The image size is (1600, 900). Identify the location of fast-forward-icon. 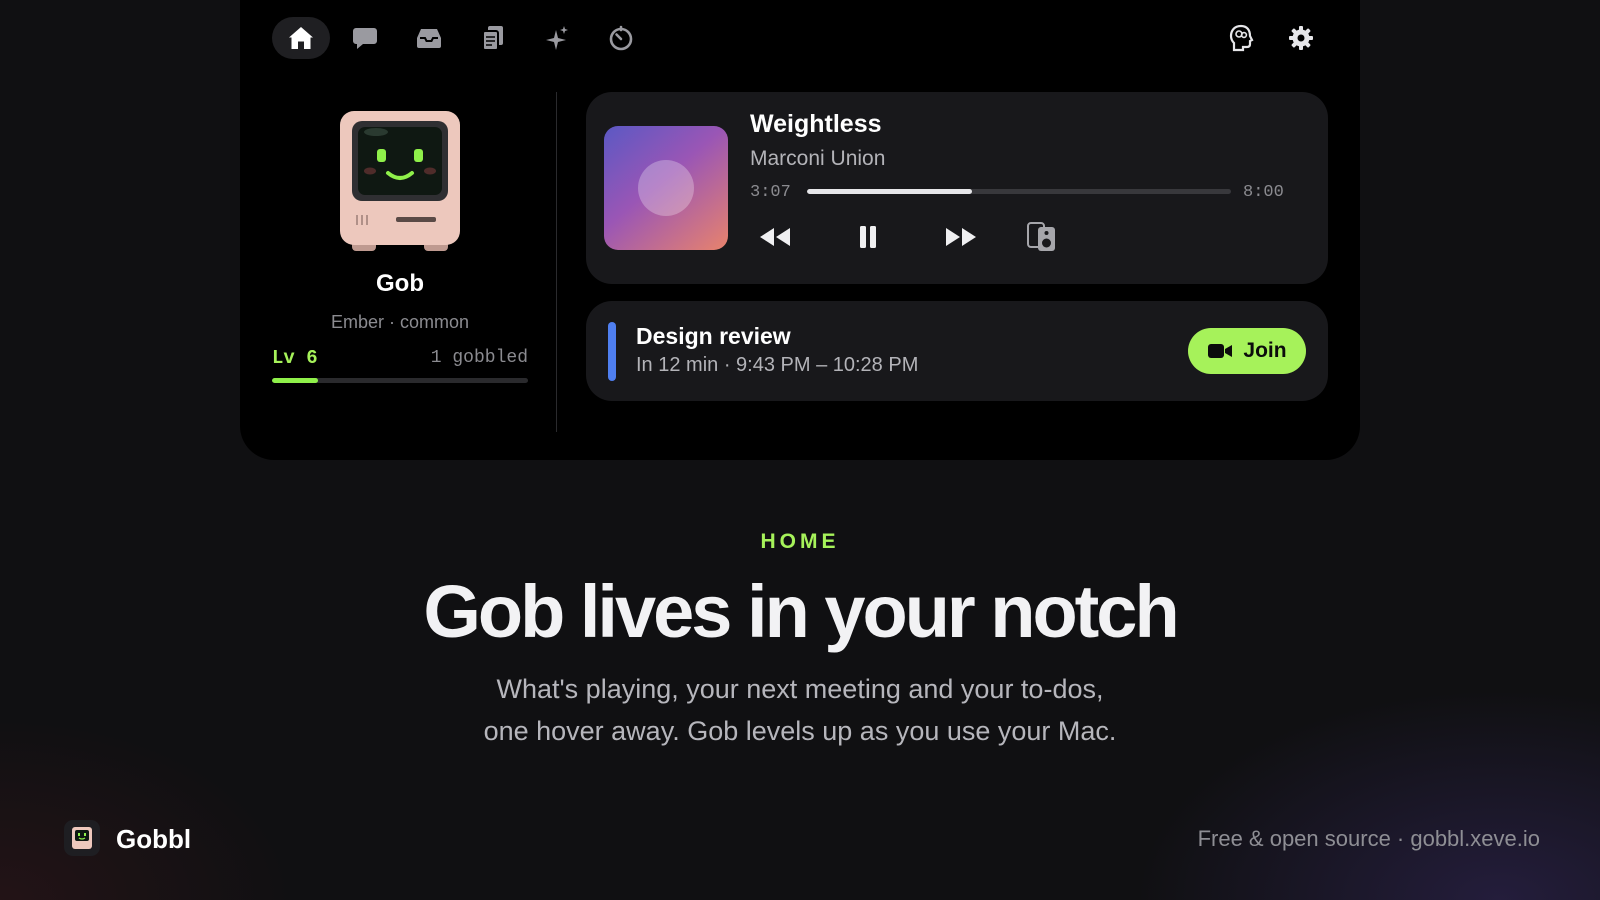
(961, 237).